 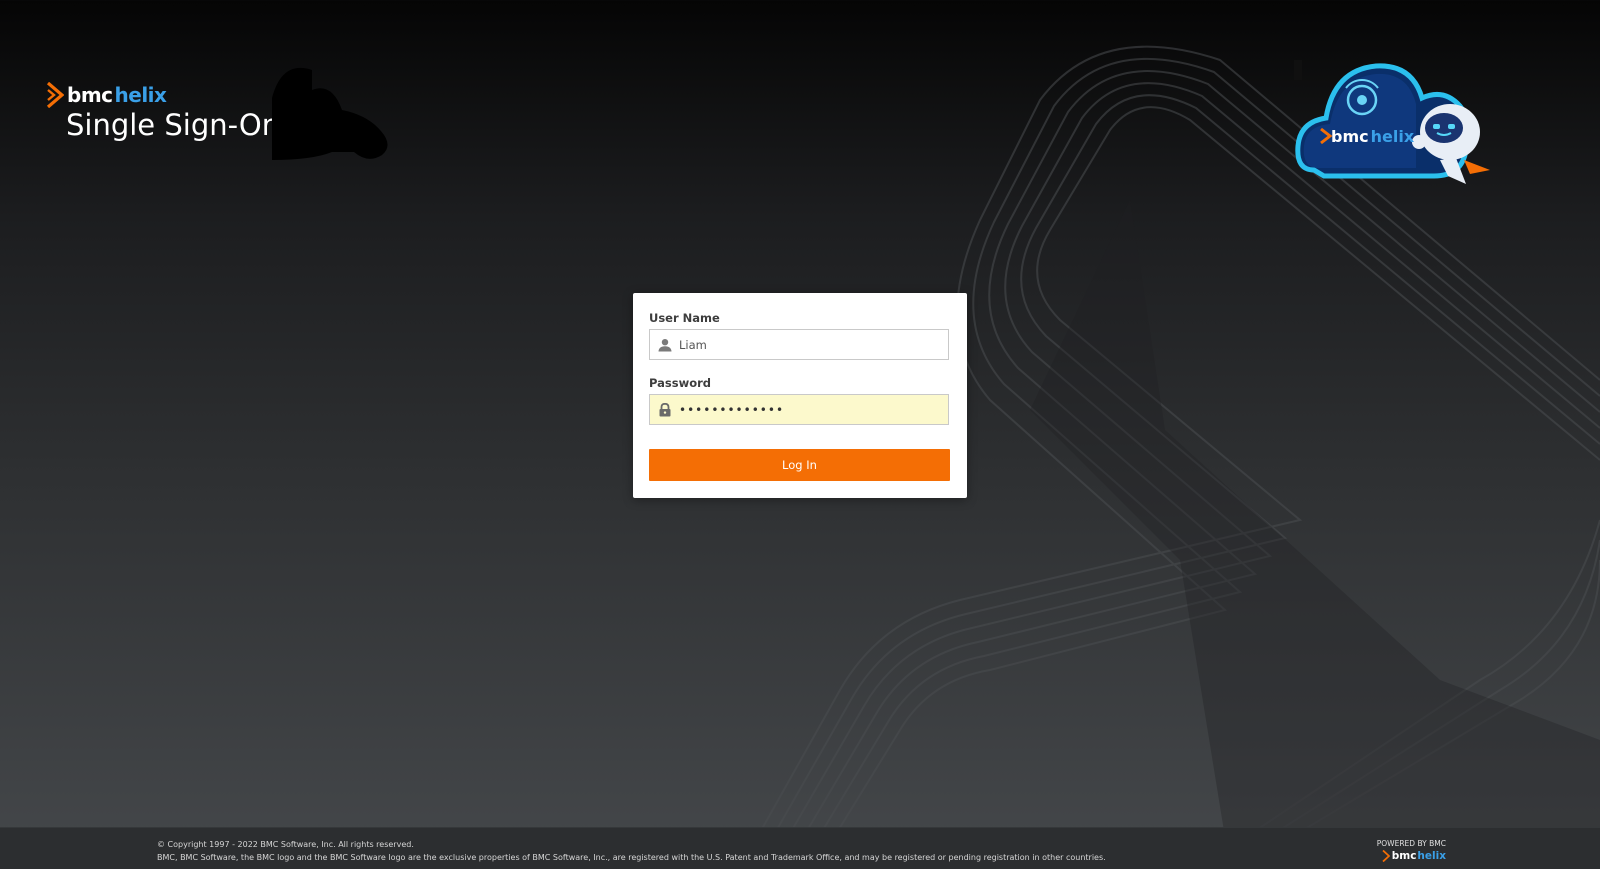 I want to click on username-input, so click(x=809, y=344).